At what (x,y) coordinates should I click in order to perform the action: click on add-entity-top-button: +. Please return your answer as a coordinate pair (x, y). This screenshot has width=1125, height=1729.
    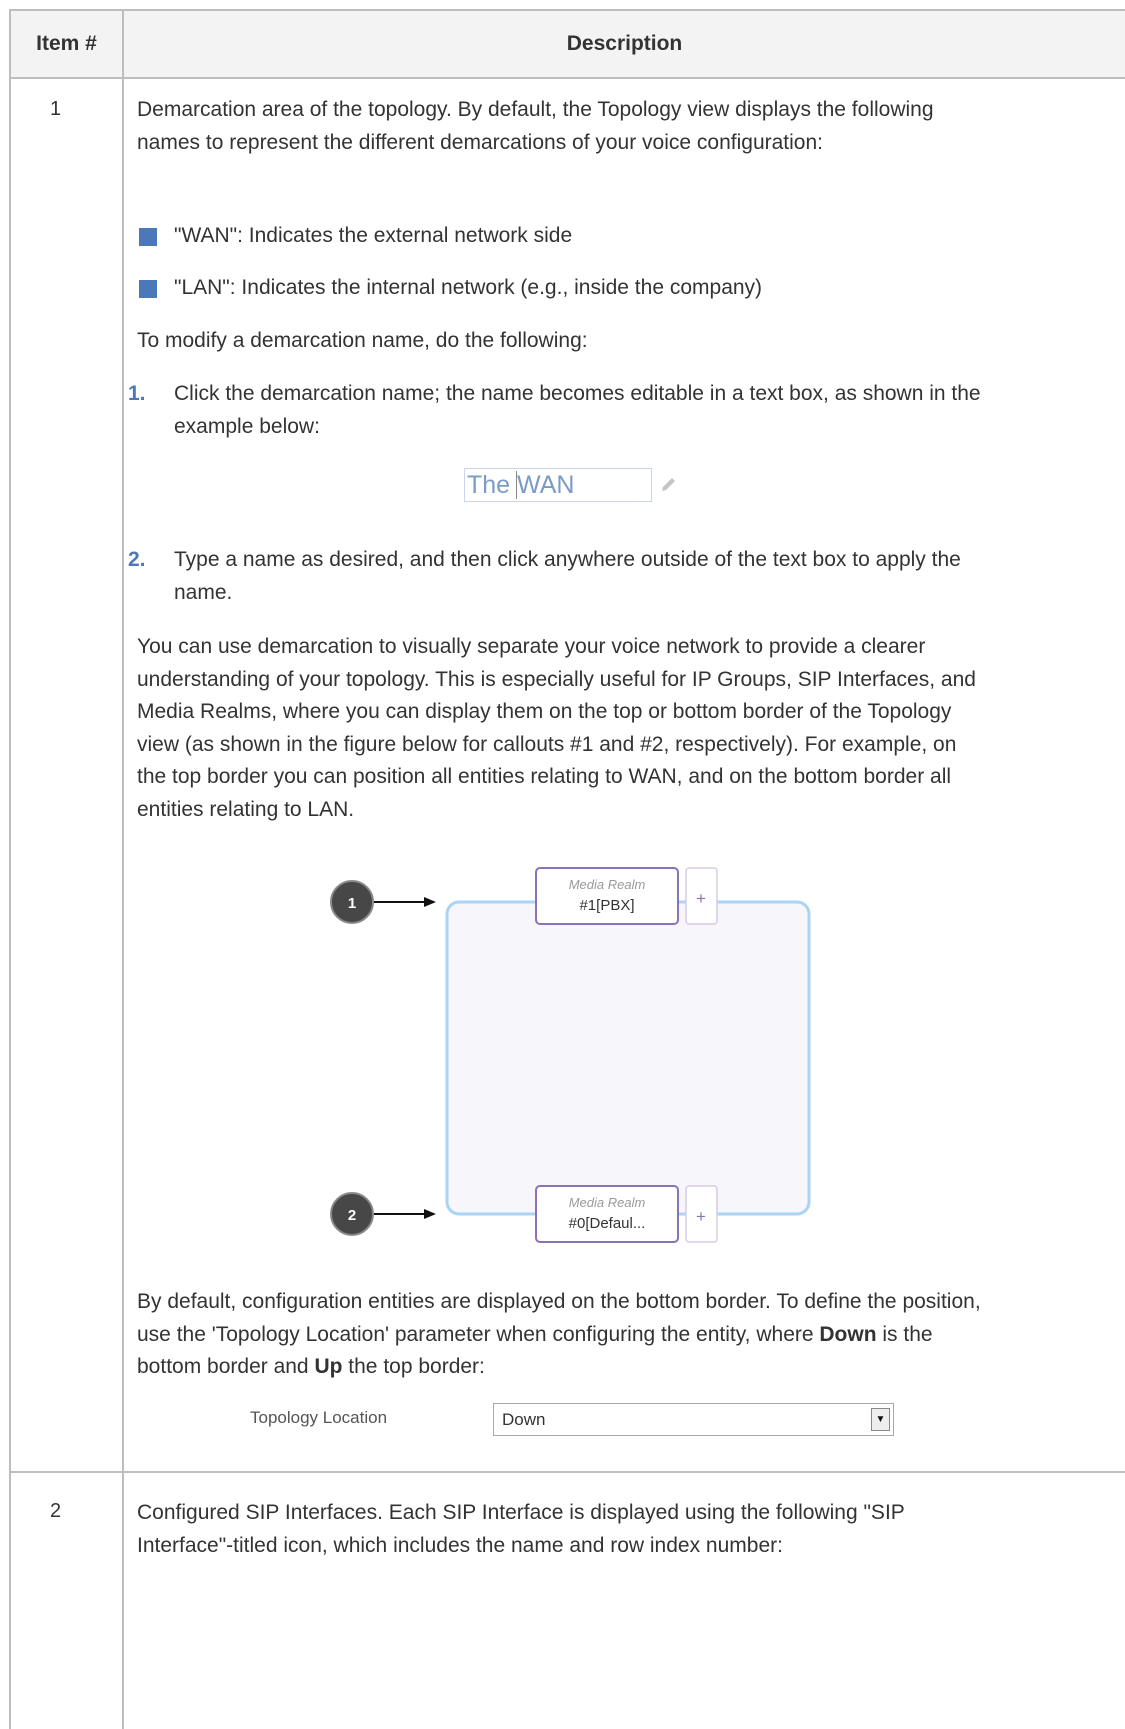
    Looking at the image, I should click on (701, 896).